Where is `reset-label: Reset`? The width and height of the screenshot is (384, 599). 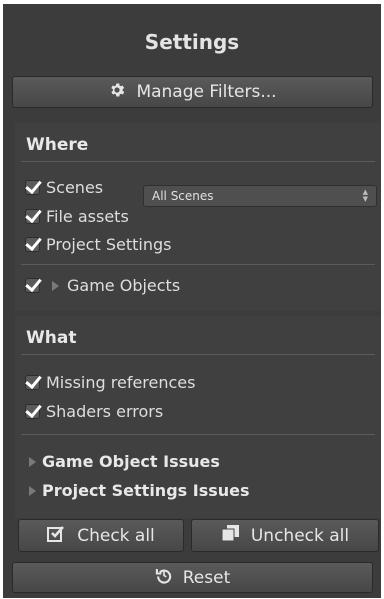
reset-label: Reset is located at coordinates (206, 577).